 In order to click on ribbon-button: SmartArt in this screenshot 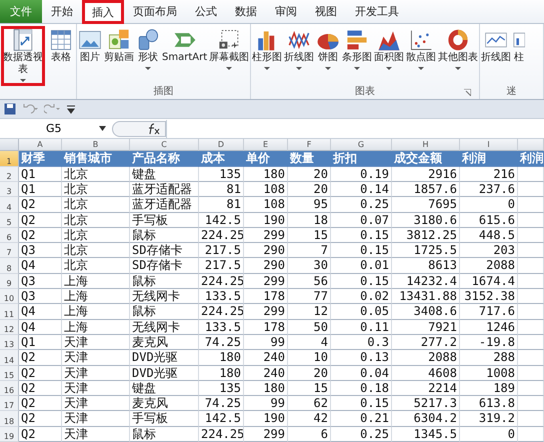, I will do `click(185, 56)`.